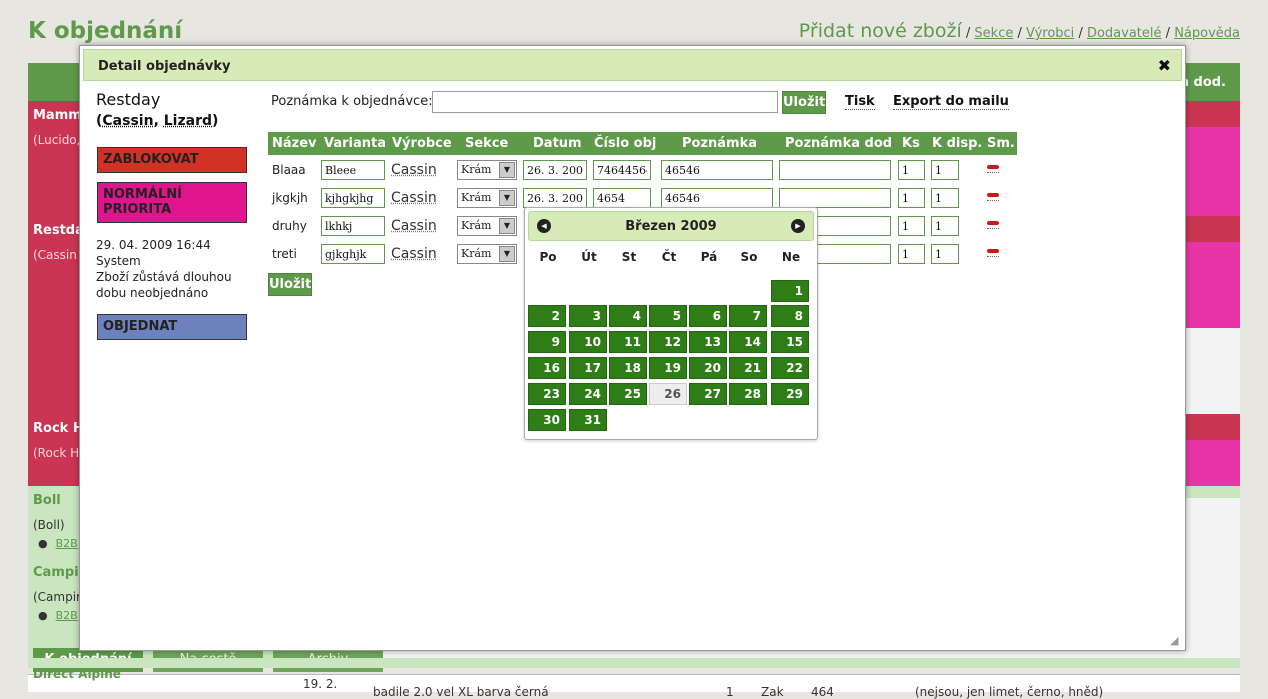 The image size is (1268, 699). What do you see at coordinates (77, 674) in the screenshot?
I see `bottom-row-name: Direct Alpine` at bounding box center [77, 674].